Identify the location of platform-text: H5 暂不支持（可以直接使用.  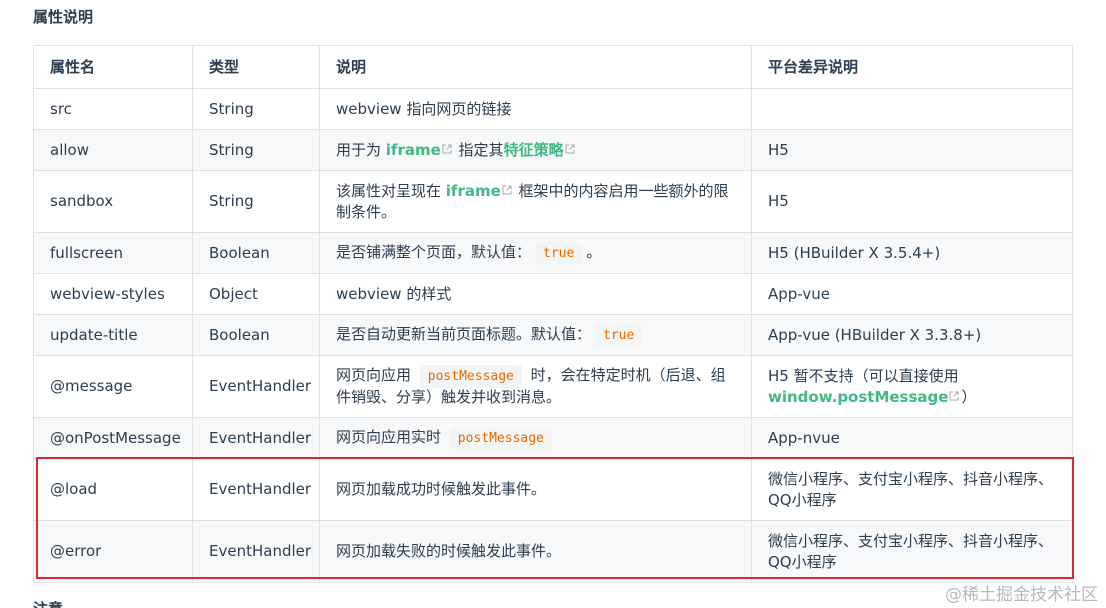
(863, 375).